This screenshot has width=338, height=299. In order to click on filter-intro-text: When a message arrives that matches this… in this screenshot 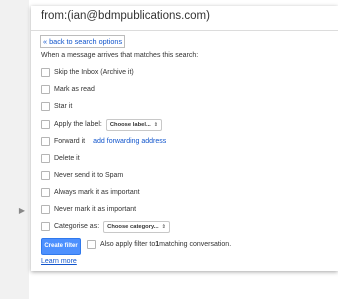, I will do `click(120, 55)`.